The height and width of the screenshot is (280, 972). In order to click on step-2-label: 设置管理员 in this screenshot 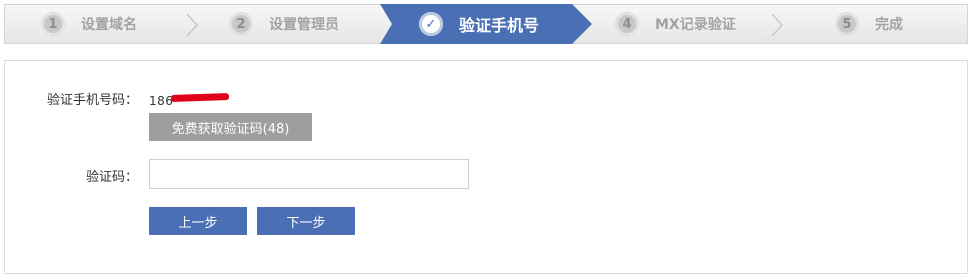, I will do `click(304, 25)`.